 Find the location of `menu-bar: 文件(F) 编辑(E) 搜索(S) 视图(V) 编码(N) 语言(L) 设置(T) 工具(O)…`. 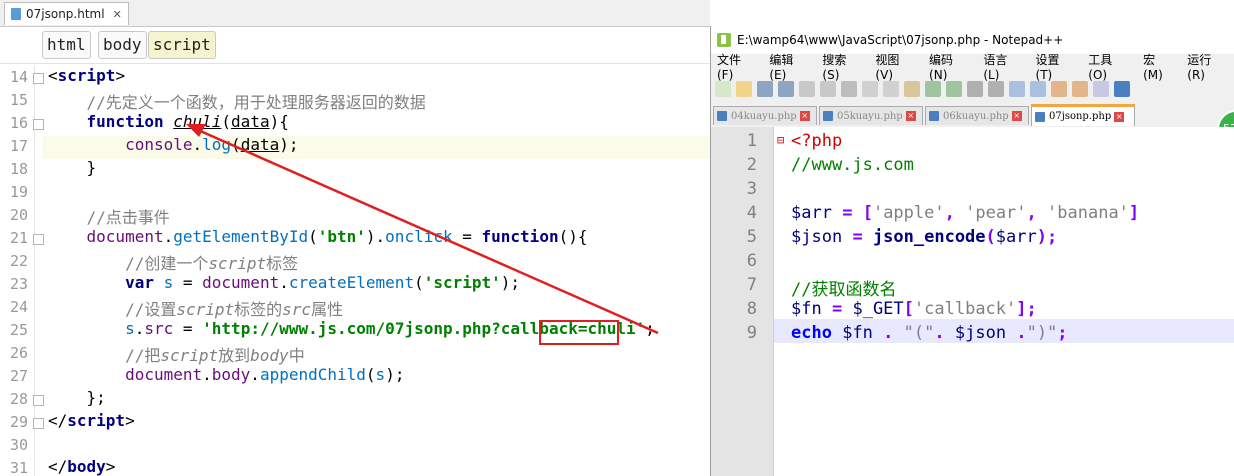

menu-bar: 文件(F) 编辑(E) 搜索(S) 视图(V) 编码(N) 语言(L) 设置(T) 工具(O)… is located at coordinates (972, 67).